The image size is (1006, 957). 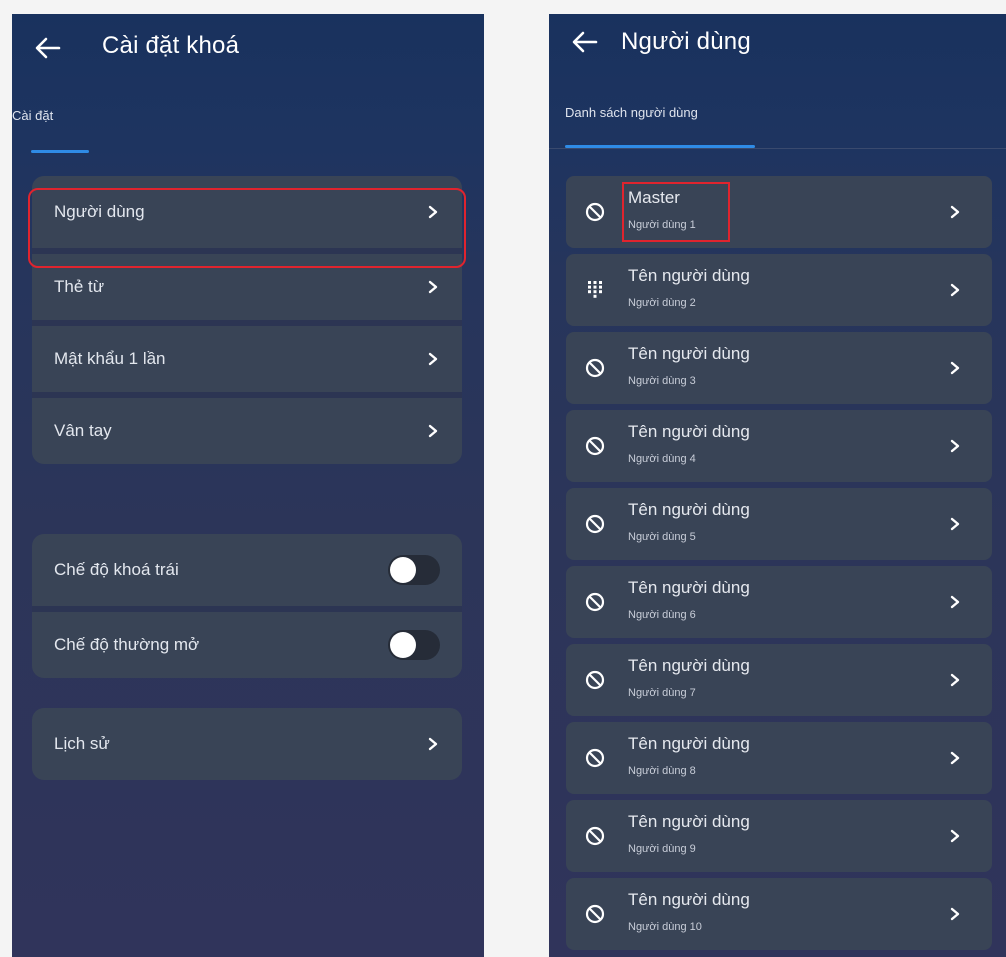 What do you see at coordinates (662, 303) in the screenshot?
I see `user-subtitle: Người dùng 2` at bounding box center [662, 303].